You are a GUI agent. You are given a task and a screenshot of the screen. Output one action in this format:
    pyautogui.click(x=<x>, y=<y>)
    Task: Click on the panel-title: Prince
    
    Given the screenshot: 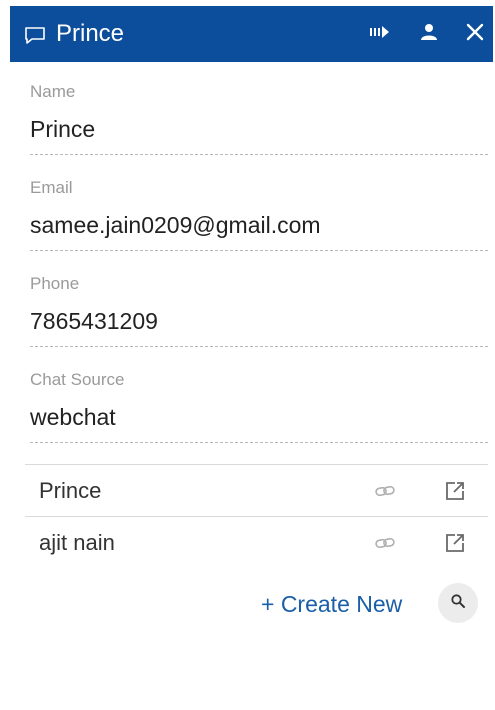 What is the action you would take?
    pyautogui.click(x=90, y=33)
    